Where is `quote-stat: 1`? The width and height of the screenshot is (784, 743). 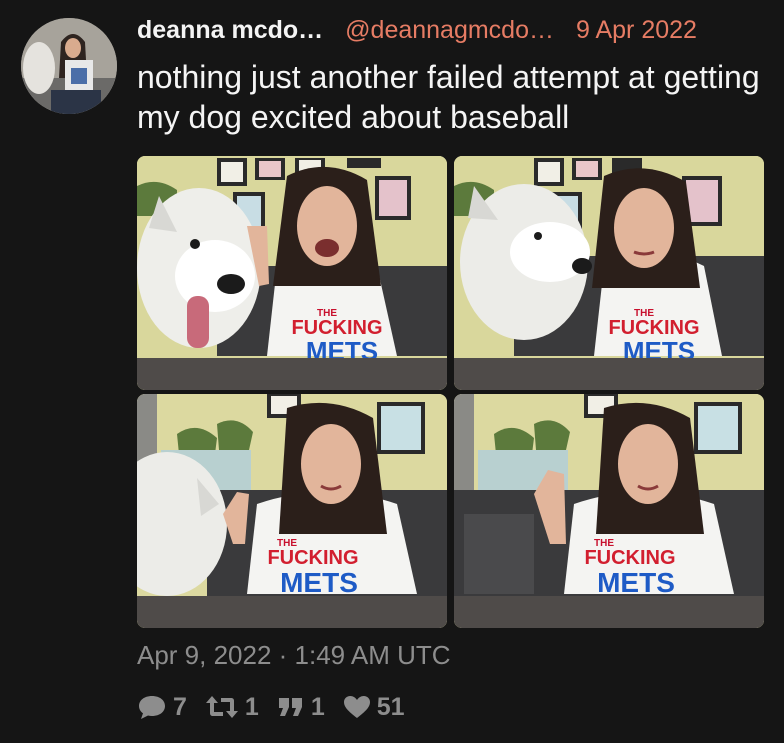 quote-stat: 1 is located at coordinates (301, 707).